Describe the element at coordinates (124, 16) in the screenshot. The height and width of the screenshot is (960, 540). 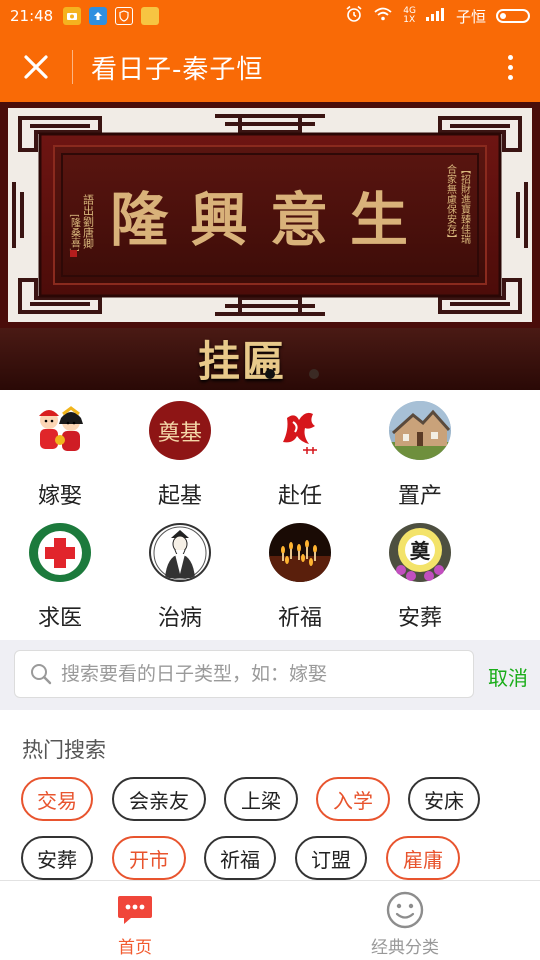
I see `notification-shield-icon` at that location.